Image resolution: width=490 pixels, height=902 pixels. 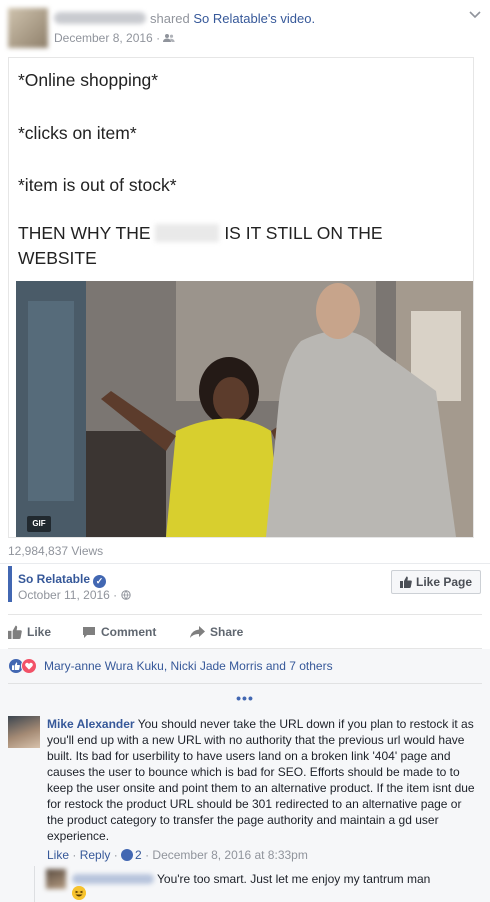 I want to click on meme-line-2: *clicks on item*, so click(x=77, y=133).